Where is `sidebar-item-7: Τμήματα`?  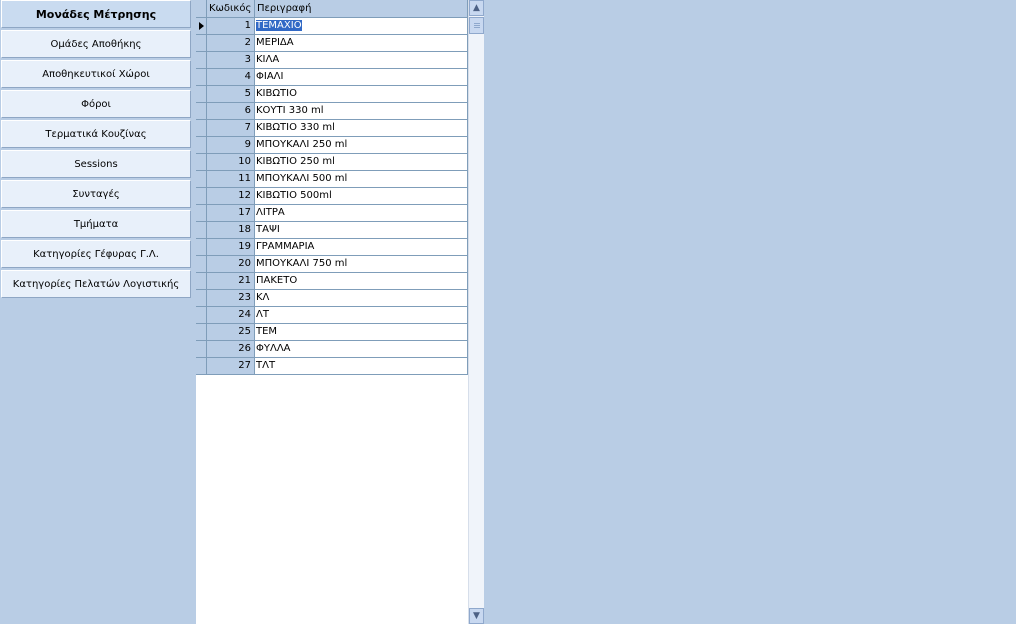
sidebar-item-7: Τμήματα is located at coordinates (96, 224).